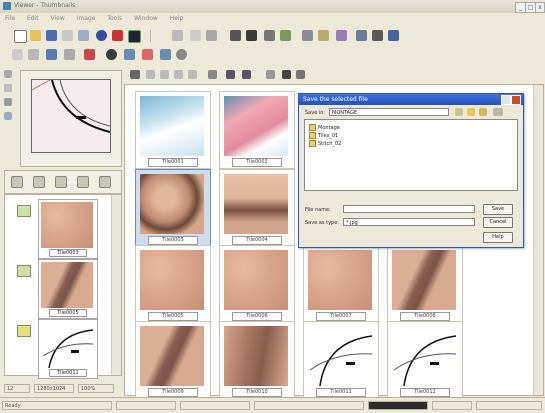 This screenshot has height=413, width=545. I want to click on zoom-icon, so click(69, 54).